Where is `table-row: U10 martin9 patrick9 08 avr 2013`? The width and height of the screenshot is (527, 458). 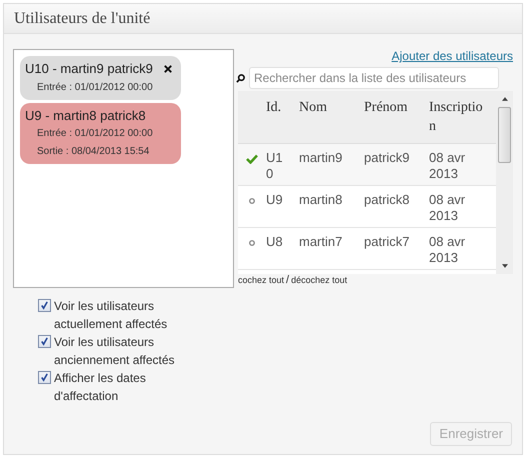
table-row: U10 martin9 patrick9 08 avr 2013 is located at coordinates (367, 165).